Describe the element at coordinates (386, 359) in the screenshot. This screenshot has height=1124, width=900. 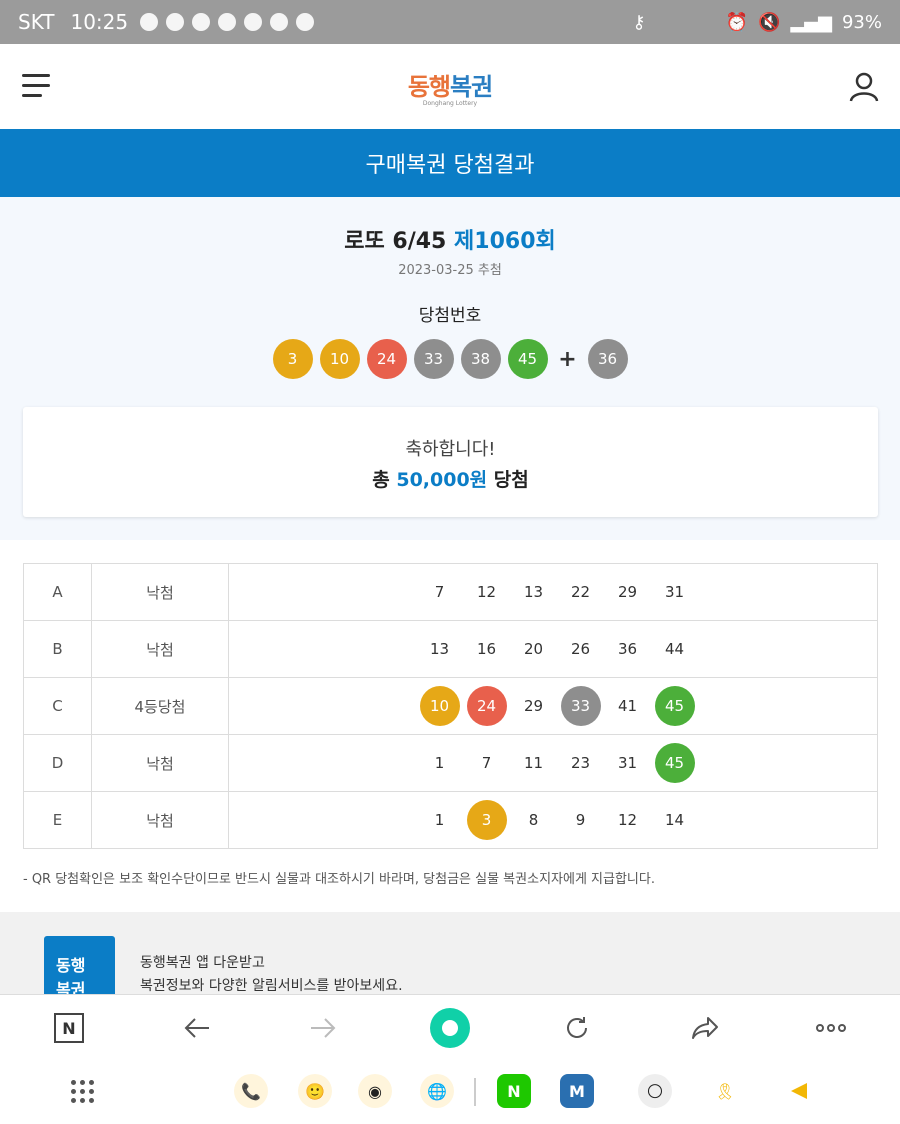
I see `winning-ball: 24` at that location.